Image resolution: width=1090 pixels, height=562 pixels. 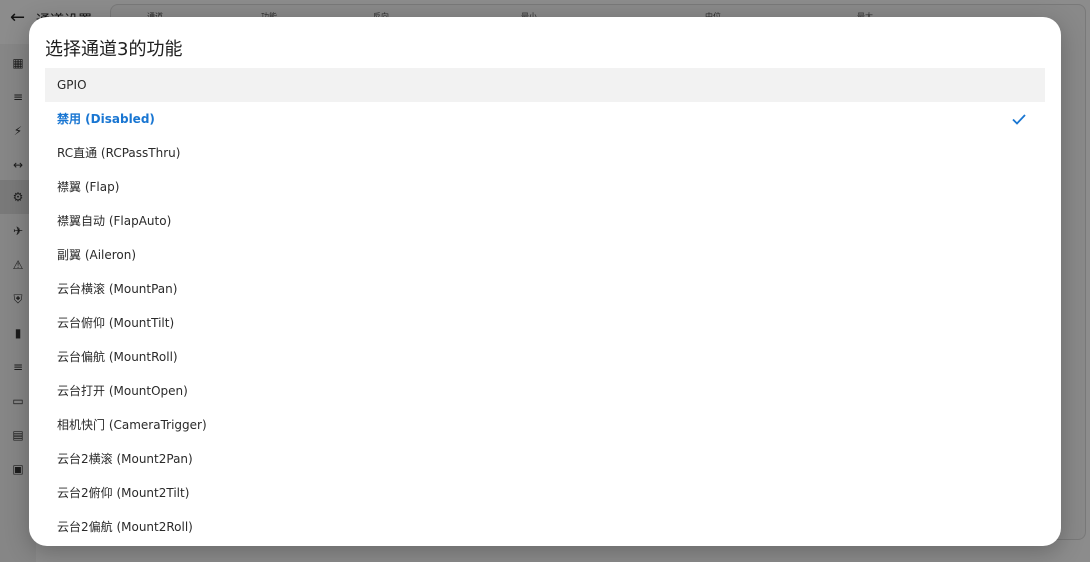 What do you see at coordinates (114, 221) in the screenshot?
I see `option-label: 襟翼自动 (FlapAuto)` at bounding box center [114, 221].